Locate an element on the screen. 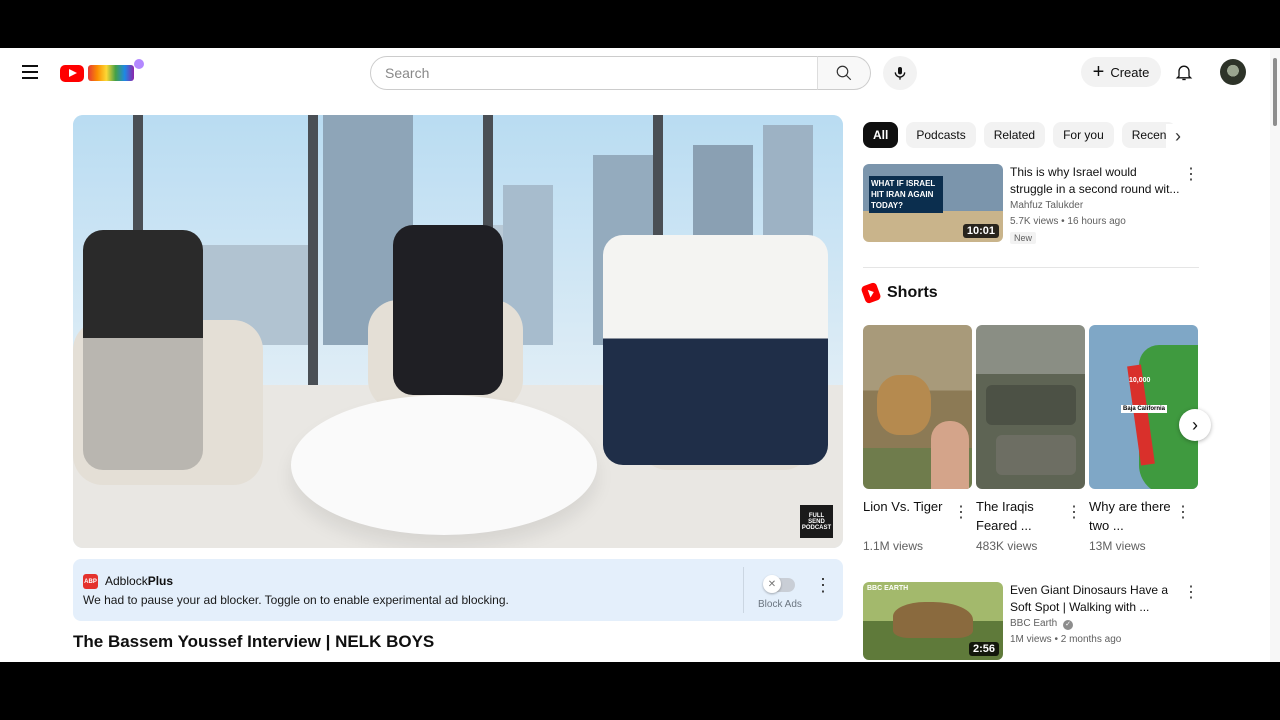 The image size is (1280, 720). search-icon is located at coordinates (844, 73).